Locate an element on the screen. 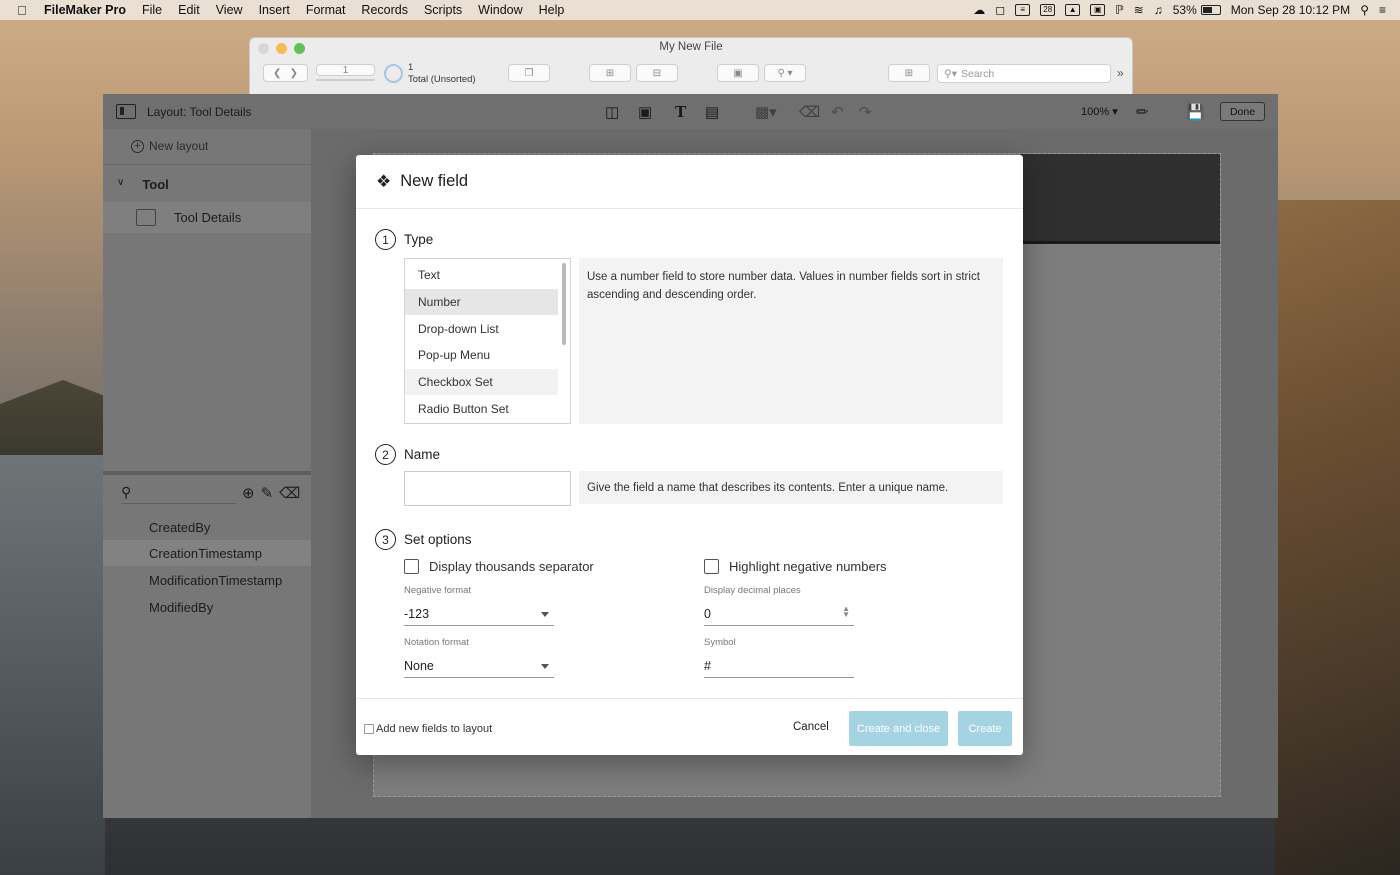  negative-format-label: Negative format is located at coordinates (438, 590).